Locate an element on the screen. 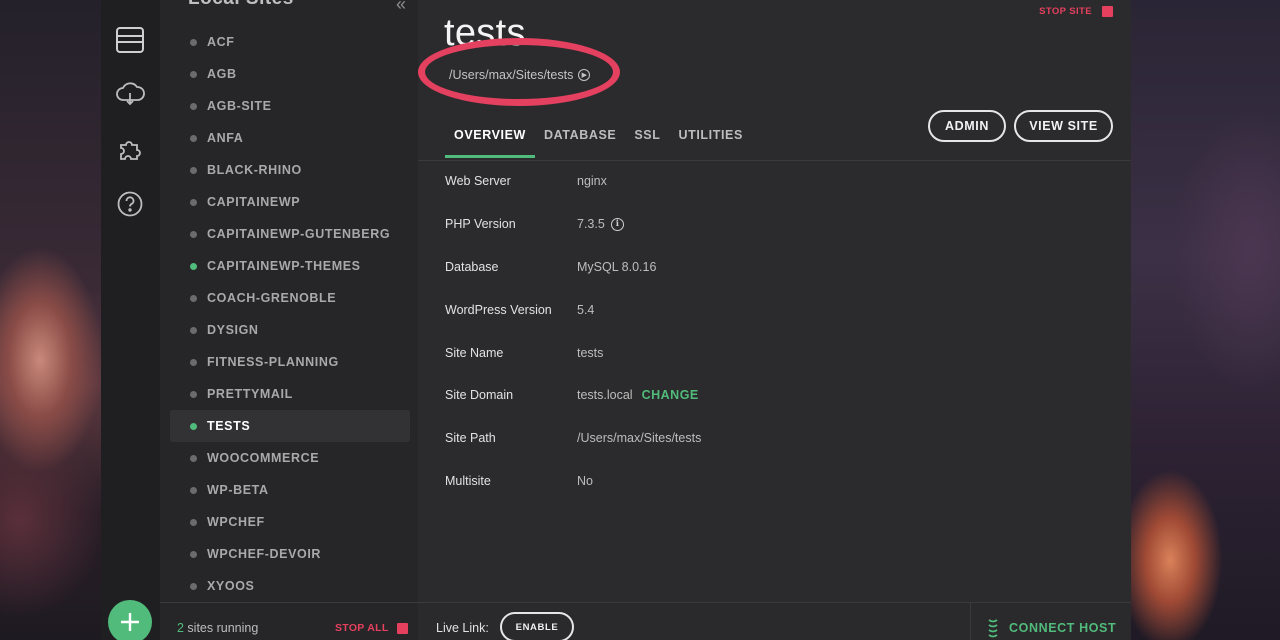 This screenshot has width=1280, height=640. overview-value-text: MySQL 8.0.16 is located at coordinates (617, 266).